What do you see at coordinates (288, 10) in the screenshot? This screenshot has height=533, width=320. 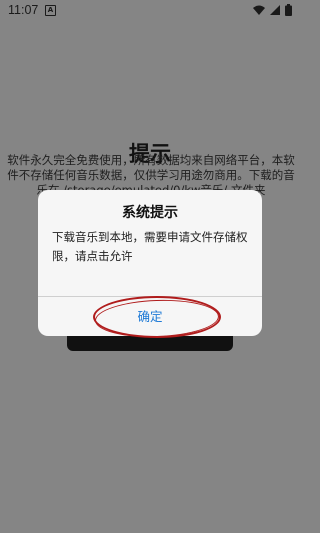 I see `battery-icon` at bounding box center [288, 10].